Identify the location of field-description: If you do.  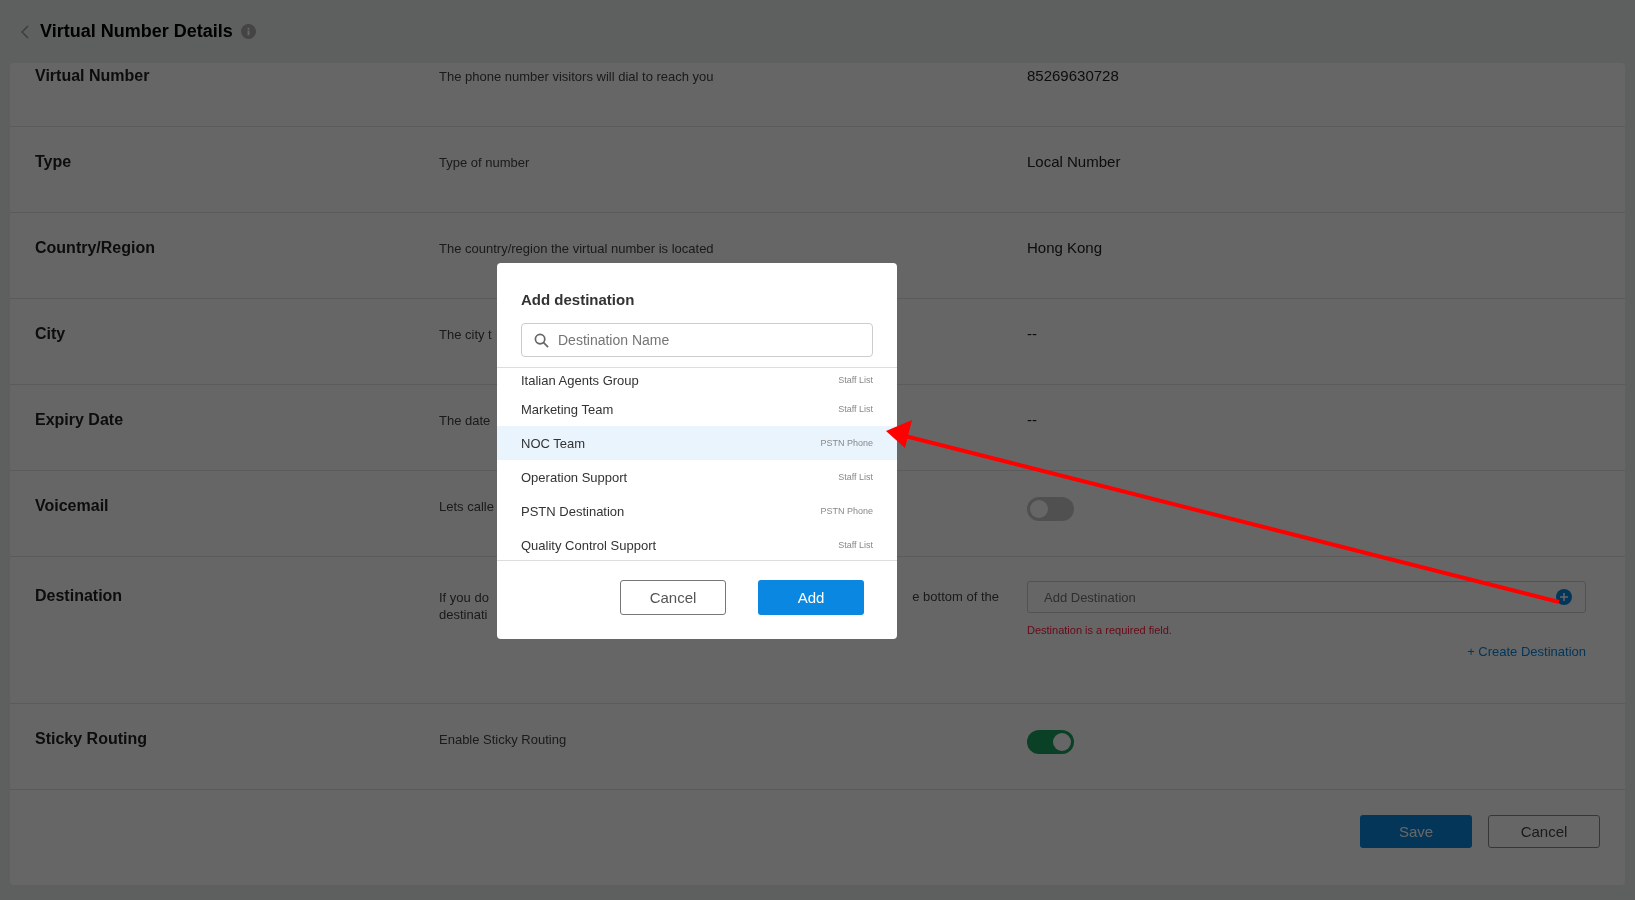
(464, 597).